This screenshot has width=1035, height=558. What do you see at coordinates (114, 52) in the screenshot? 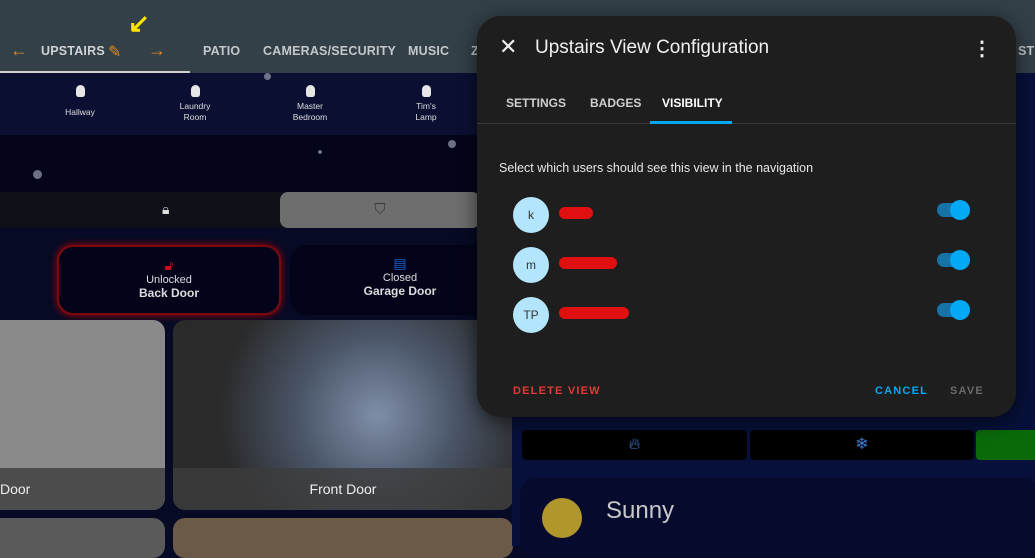
I see `edit-pencil-icon: ✎` at bounding box center [114, 52].